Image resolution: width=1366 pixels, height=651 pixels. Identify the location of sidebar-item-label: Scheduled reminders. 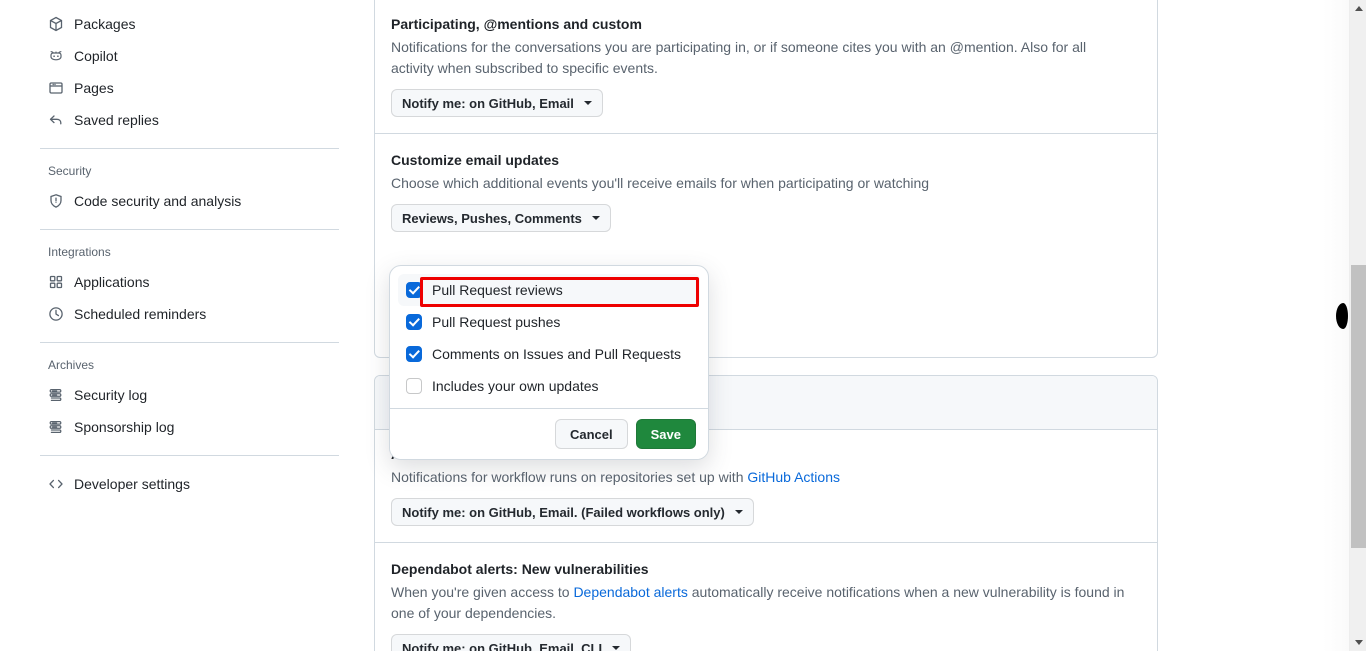
(140, 314).